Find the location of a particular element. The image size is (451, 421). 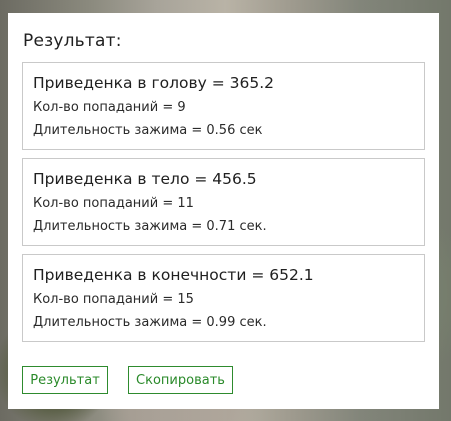

panel-title: Результат: is located at coordinates (72, 41).